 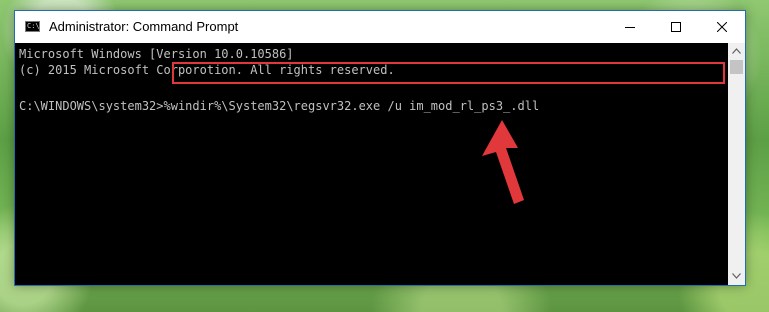 I want to click on command-prompt-icon: C:\, so click(x=32, y=26).